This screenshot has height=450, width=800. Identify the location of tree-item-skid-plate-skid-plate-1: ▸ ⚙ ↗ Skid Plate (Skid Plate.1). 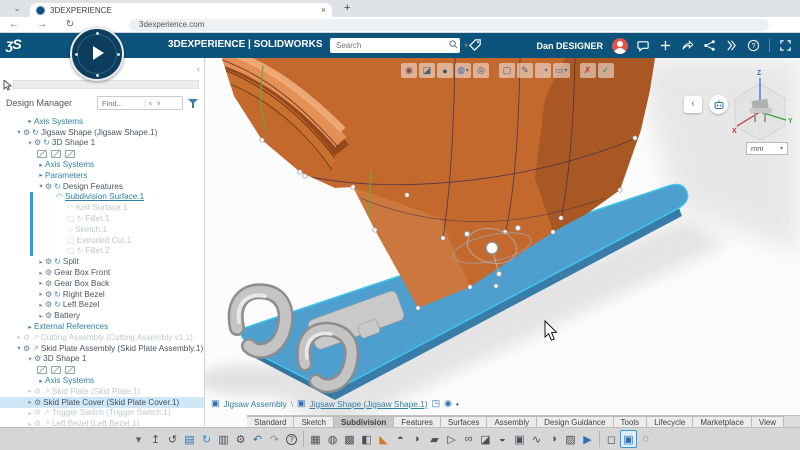
(102, 391).